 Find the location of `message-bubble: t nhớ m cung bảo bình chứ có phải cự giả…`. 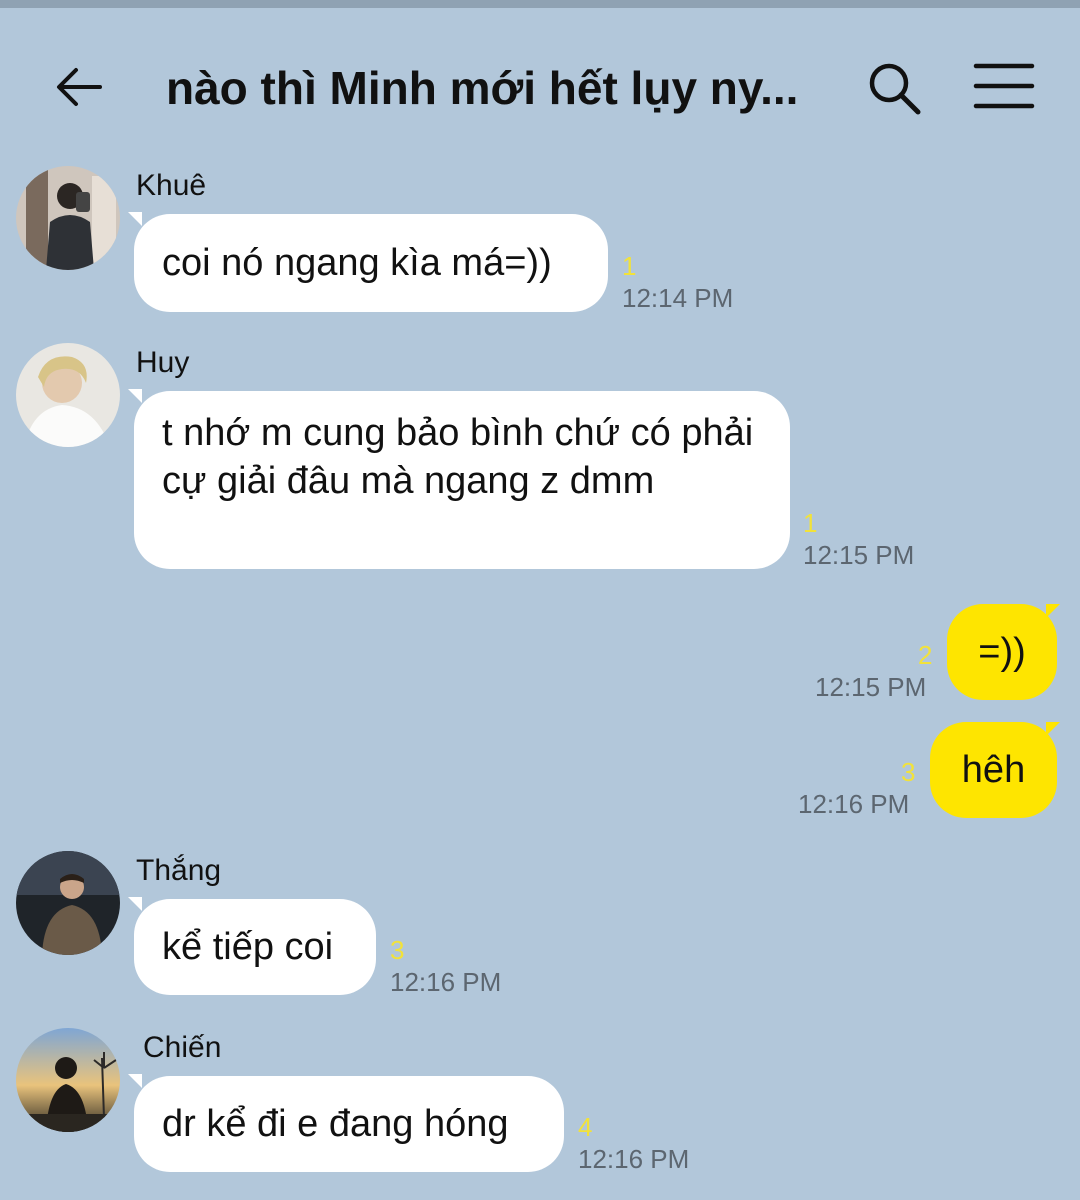

message-bubble: t nhớ m cung bảo bình chứ có phải cự giả… is located at coordinates (462, 480).